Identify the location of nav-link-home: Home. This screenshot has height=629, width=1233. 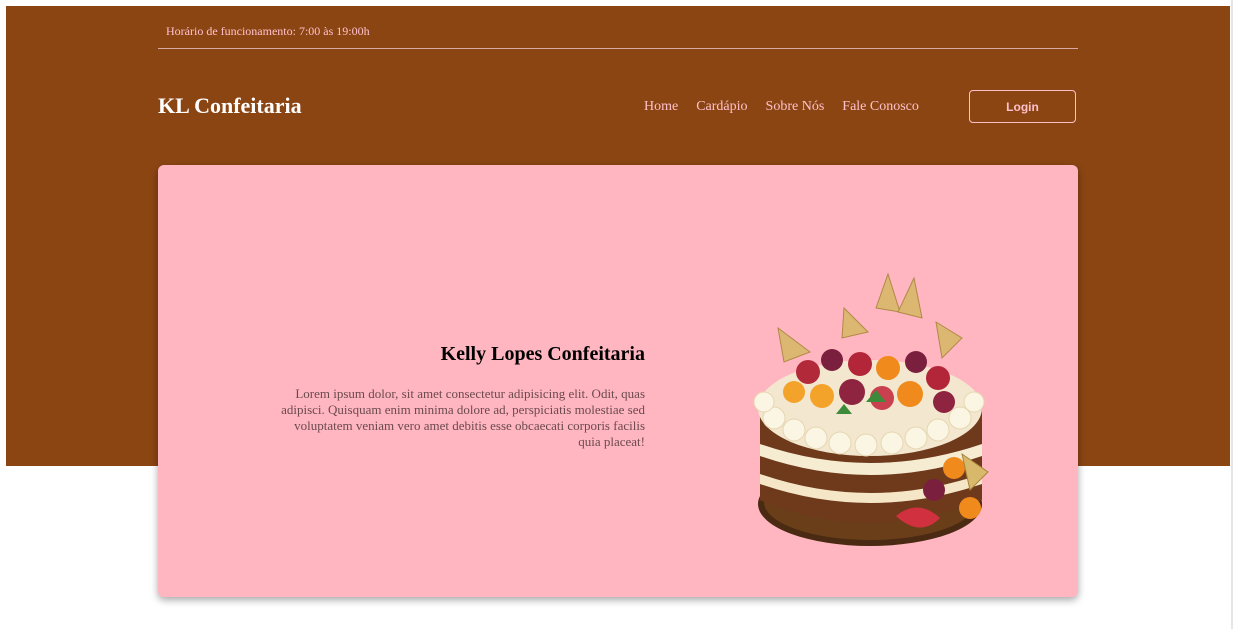
(661, 107).